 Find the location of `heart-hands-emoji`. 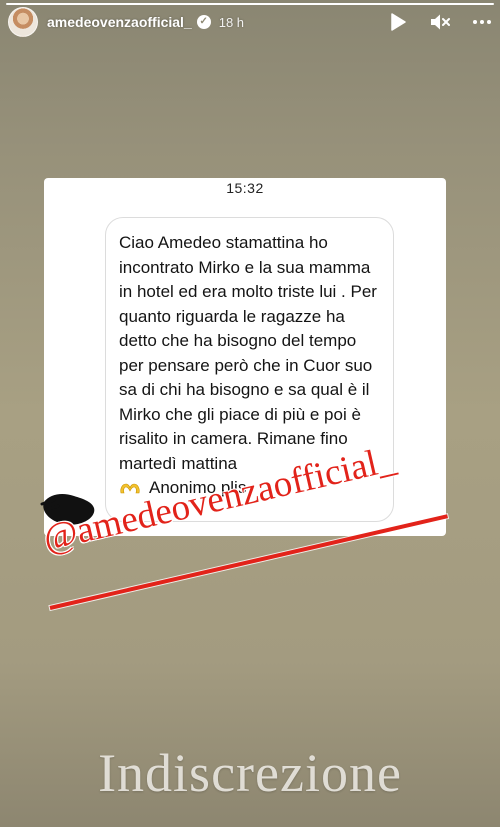

heart-hands-emoji is located at coordinates (130, 488).